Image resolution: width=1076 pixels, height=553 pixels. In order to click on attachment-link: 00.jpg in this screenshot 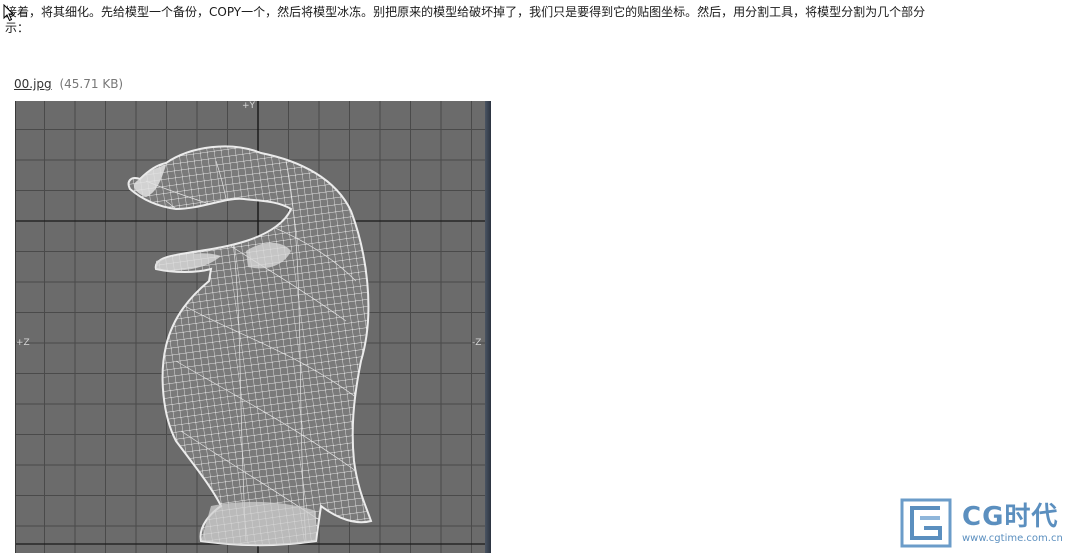, I will do `click(33, 84)`.